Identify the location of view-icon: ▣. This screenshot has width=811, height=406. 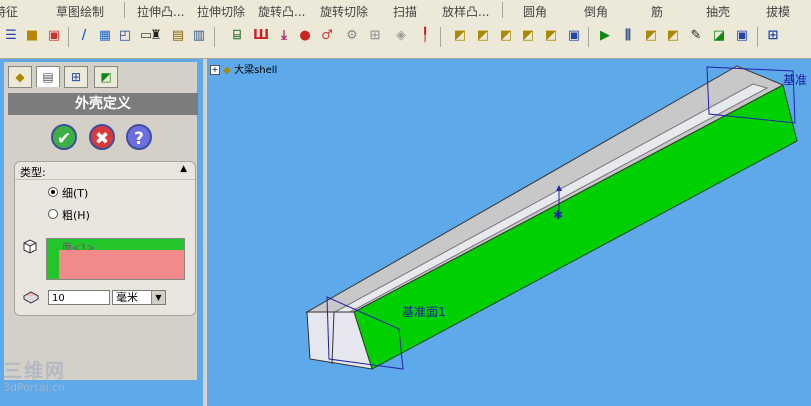
(574, 36).